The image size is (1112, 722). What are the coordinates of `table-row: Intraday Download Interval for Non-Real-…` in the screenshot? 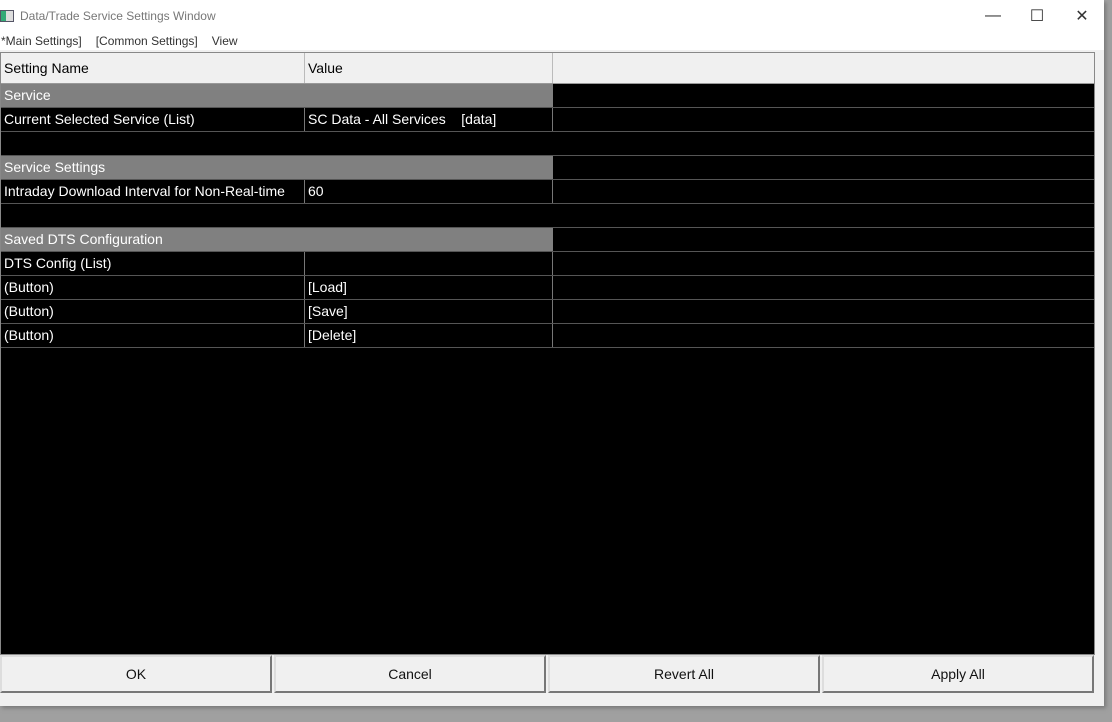 It's located at (547, 192).